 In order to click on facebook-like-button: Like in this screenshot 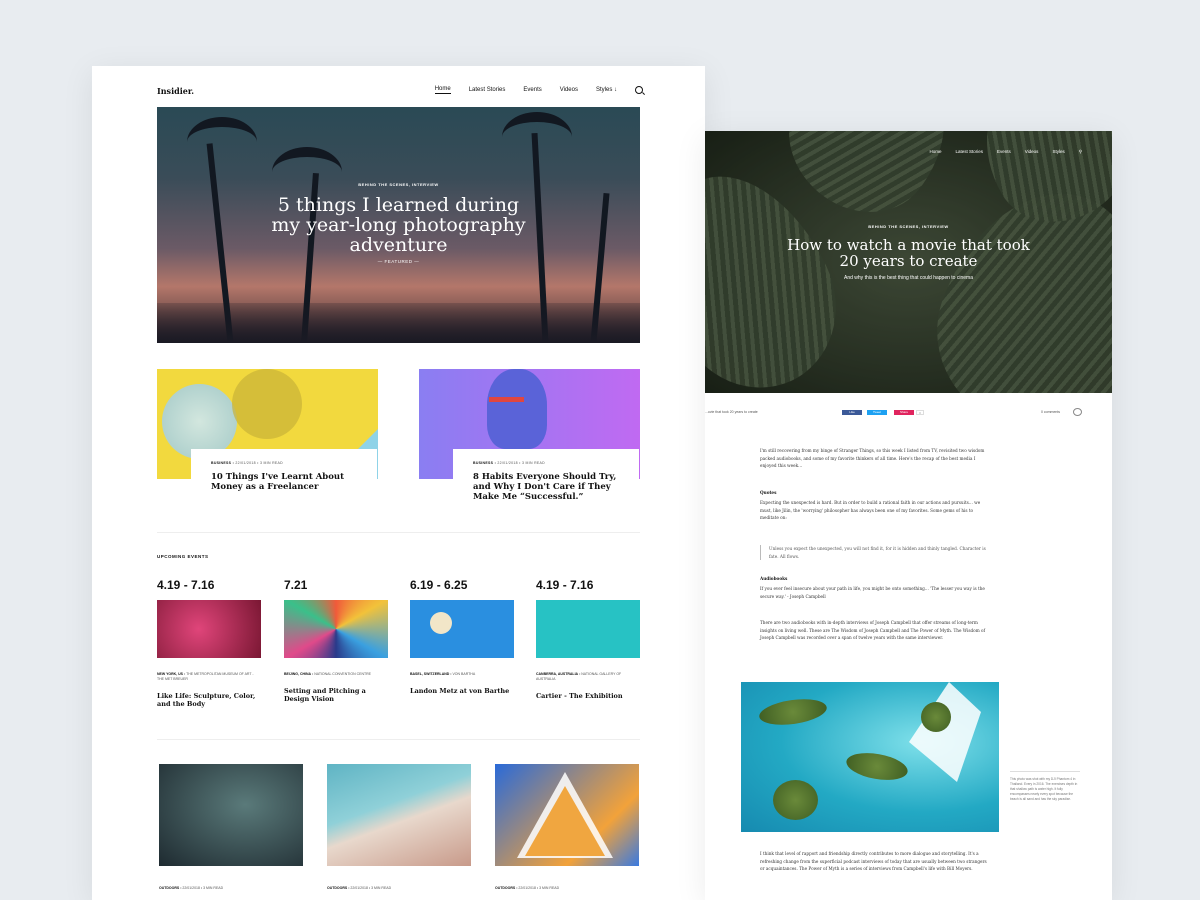, I will do `click(852, 412)`.